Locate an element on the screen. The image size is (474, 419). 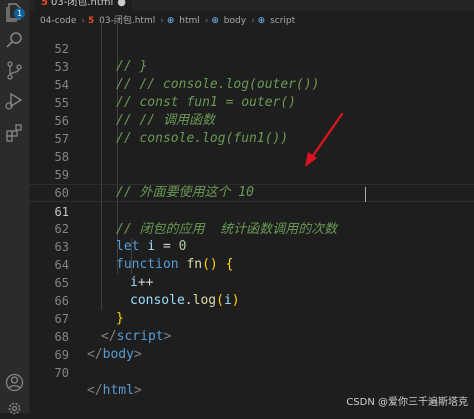
settings-gear-icon is located at coordinates (14, 408).